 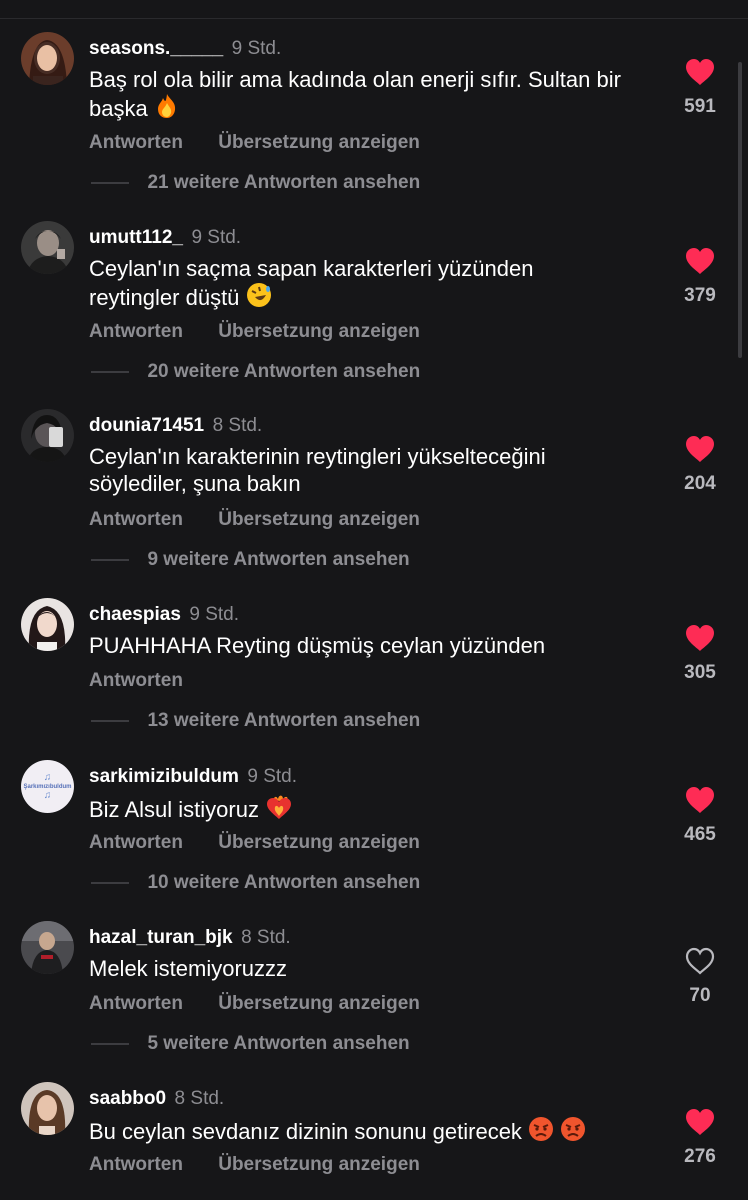 I want to click on like-count: 591, so click(x=700, y=106).